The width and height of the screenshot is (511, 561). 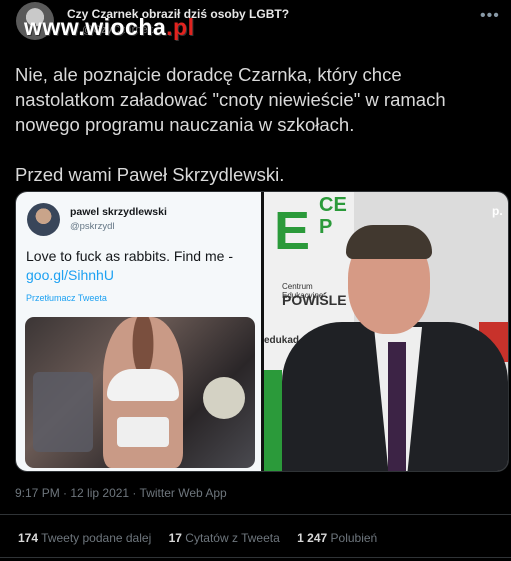 I want to click on retweets-stat: 174 Tweety podane dalej, so click(x=84, y=538).